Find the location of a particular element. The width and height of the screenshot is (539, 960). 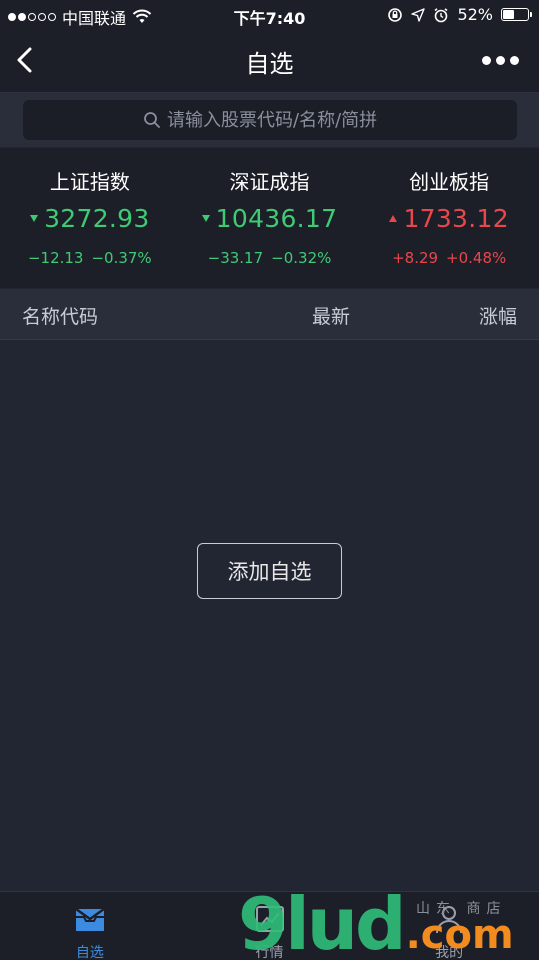

status-right: 52% is located at coordinates (459, 14).